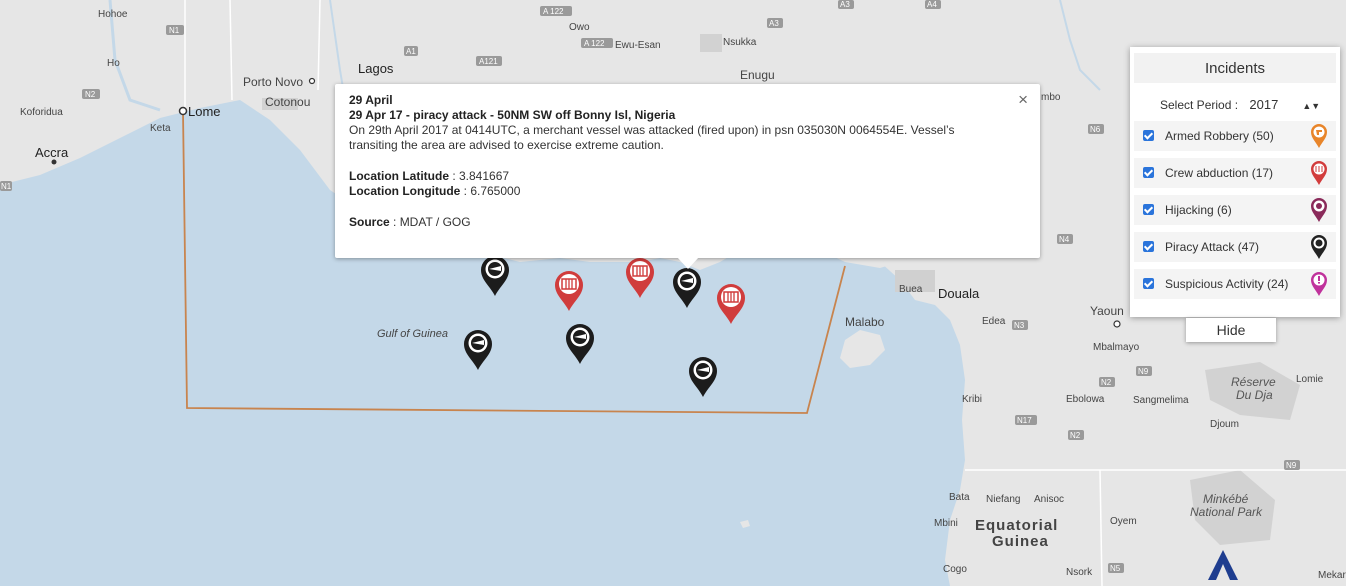 Image resolution: width=1346 pixels, height=586 pixels. I want to click on road-label: A1, so click(411, 51).